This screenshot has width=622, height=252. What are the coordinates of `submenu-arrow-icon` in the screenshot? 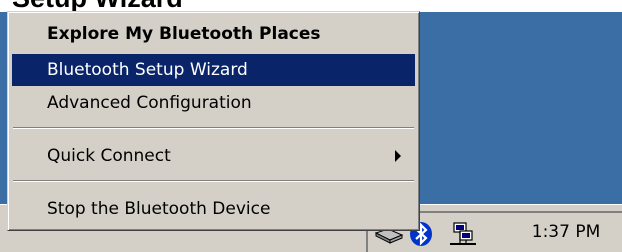 It's located at (398, 156).